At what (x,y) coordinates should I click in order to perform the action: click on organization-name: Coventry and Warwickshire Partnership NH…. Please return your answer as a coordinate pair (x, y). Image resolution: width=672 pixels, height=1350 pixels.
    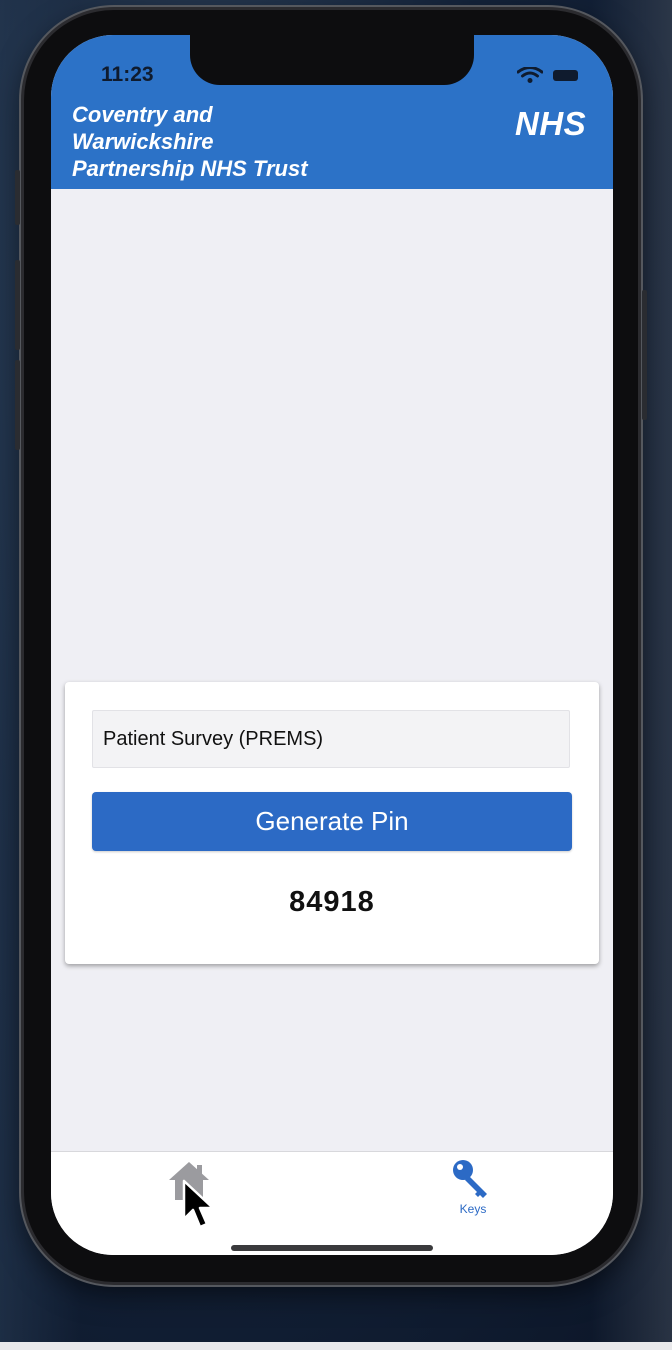
    Looking at the image, I should click on (190, 141).